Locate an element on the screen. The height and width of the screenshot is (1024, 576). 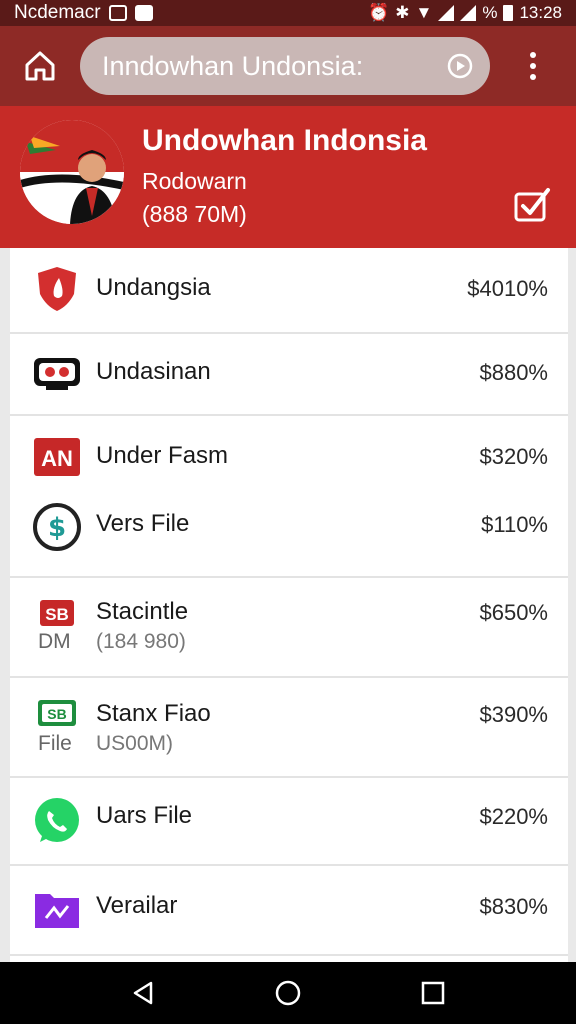
battery-icon is located at coordinates (508, 13).